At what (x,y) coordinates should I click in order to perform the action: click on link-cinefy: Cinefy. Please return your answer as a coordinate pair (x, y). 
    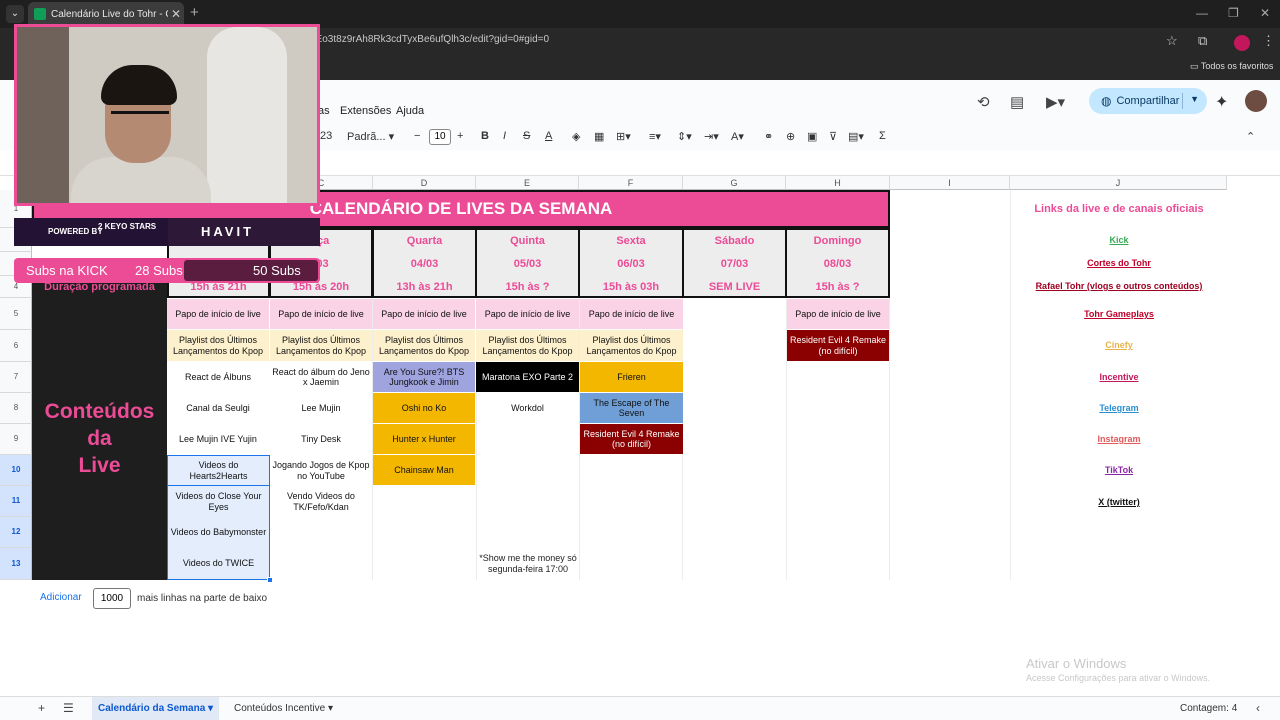
    Looking at the image, I should click on (1119, 345).